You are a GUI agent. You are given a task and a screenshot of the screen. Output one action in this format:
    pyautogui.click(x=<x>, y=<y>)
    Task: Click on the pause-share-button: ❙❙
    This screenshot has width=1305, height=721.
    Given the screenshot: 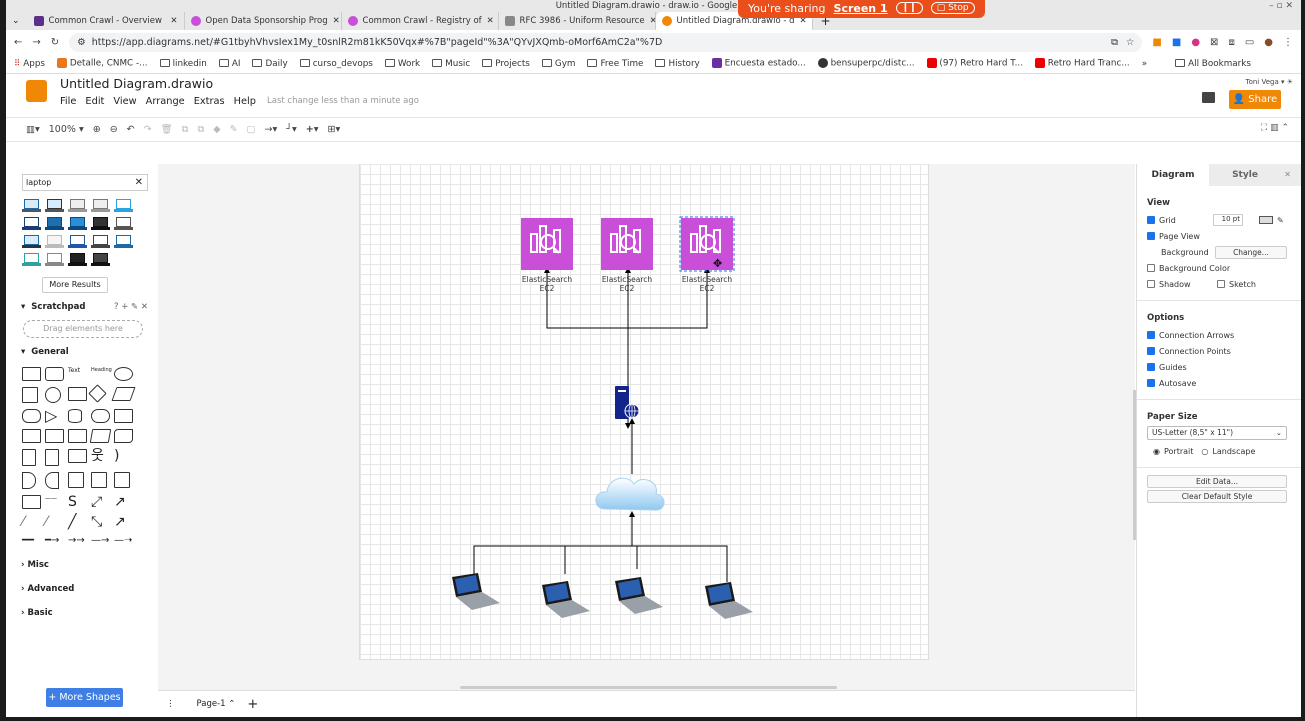 What is the action you would take?
    pyautogui.click(x=909, y=8)
    